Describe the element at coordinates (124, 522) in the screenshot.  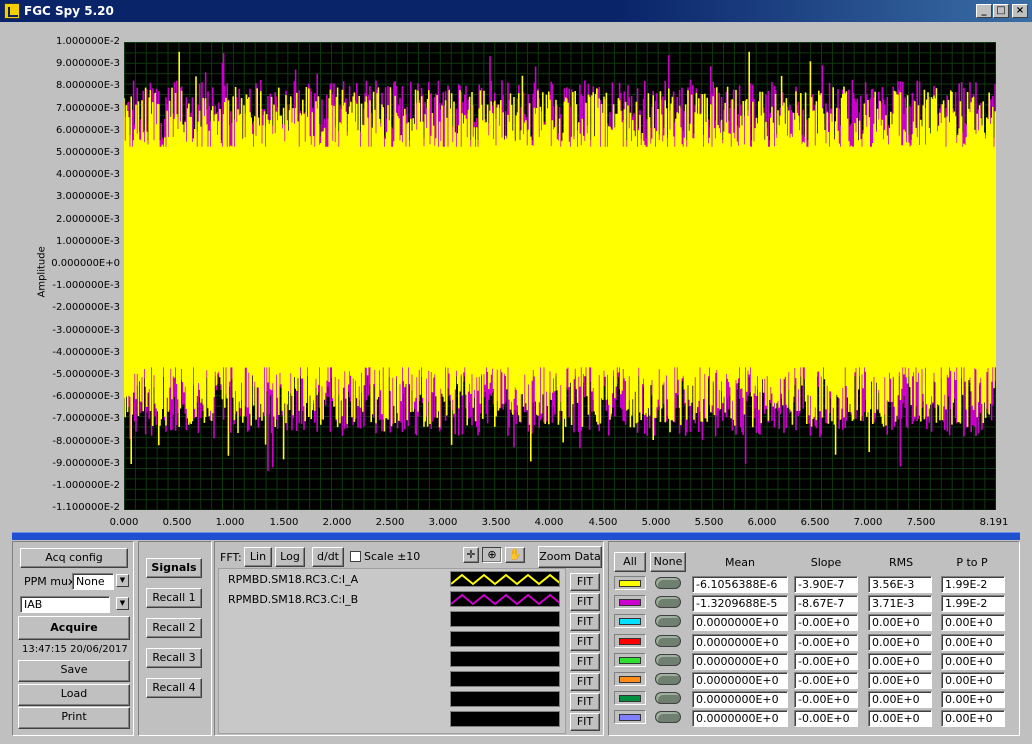
I see `x-tick-label: 0.000` at that location.